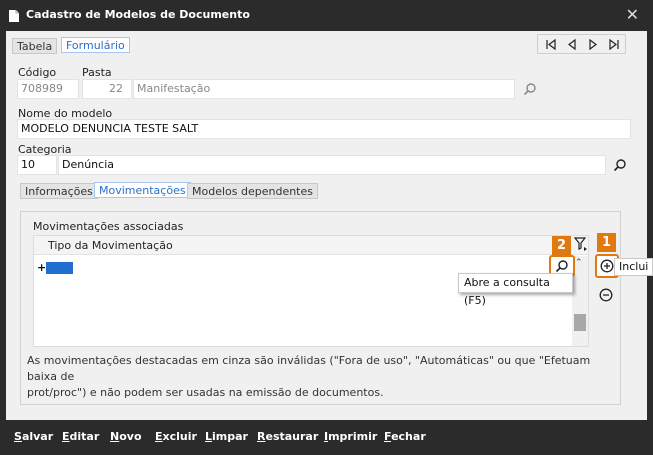 This screenshot has width=653, height=455. I want to click on annotation-badge-1: 1, so click(606, 242).